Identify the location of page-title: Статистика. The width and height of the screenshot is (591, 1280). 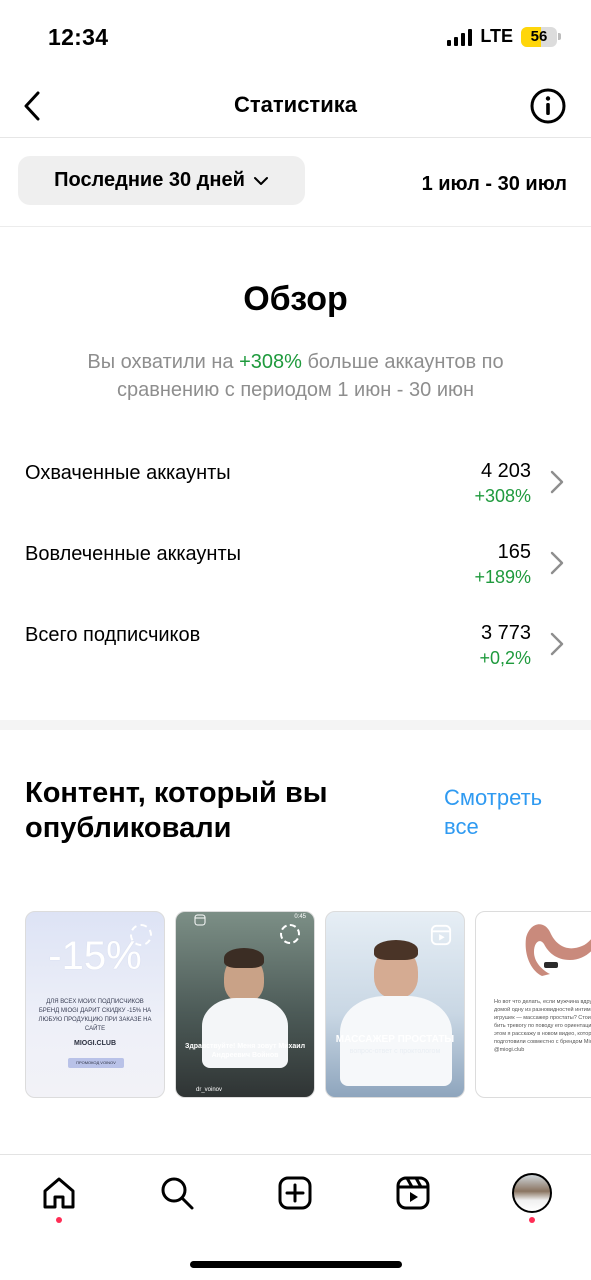
(295, 104).